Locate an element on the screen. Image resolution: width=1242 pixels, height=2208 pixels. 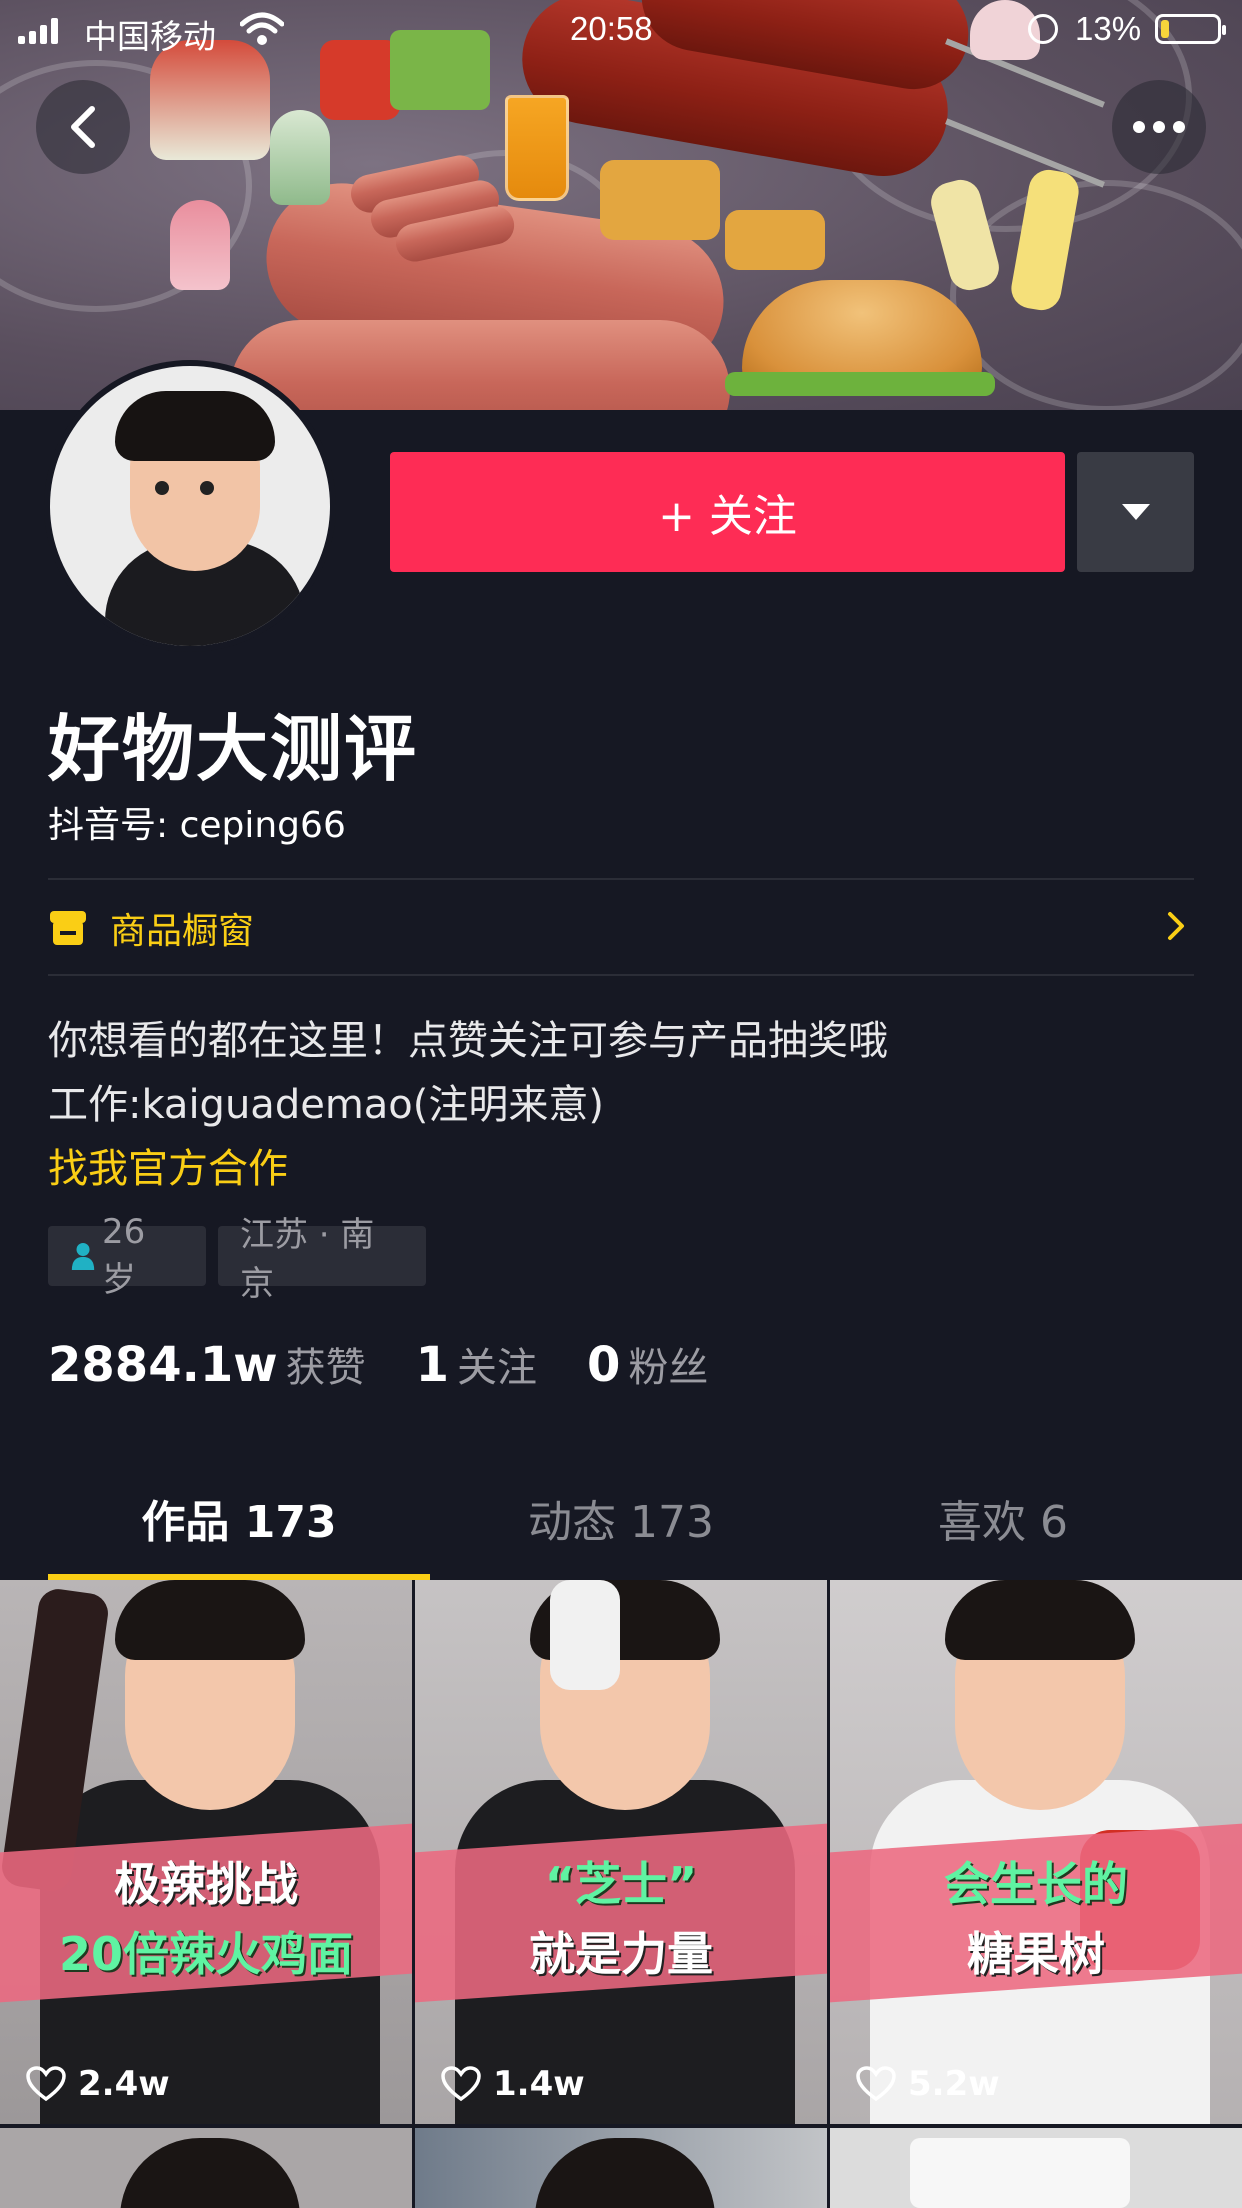
shop-icon is located at coordinates (68, 928).